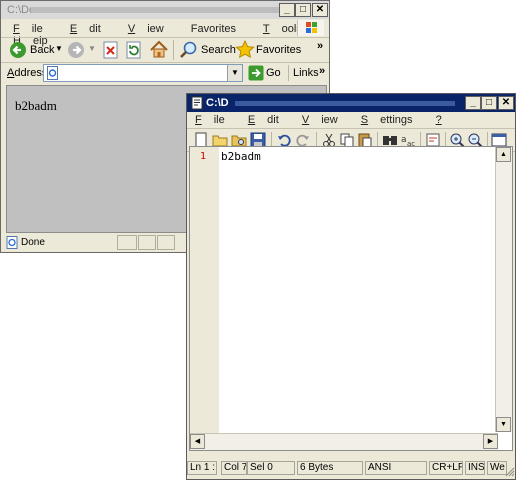 This screenshot has width=516, height=480. What do you see at coordinates (306, 73) in the screenshot?
I see `links-button: Links` at bounding box center [306, 73].